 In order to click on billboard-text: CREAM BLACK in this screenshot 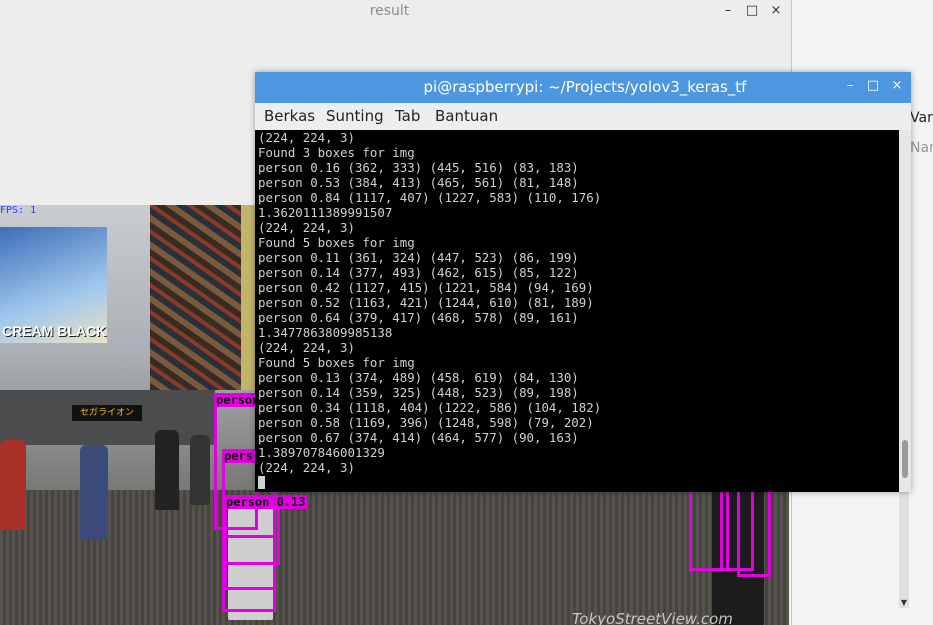, I will do `click(54, 331)`.